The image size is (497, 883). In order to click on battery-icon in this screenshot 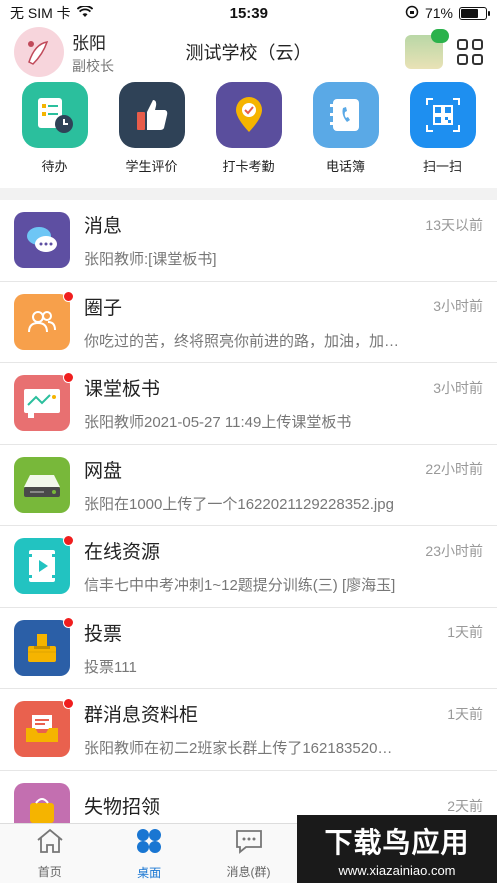, I will do `click(474, 13)`.